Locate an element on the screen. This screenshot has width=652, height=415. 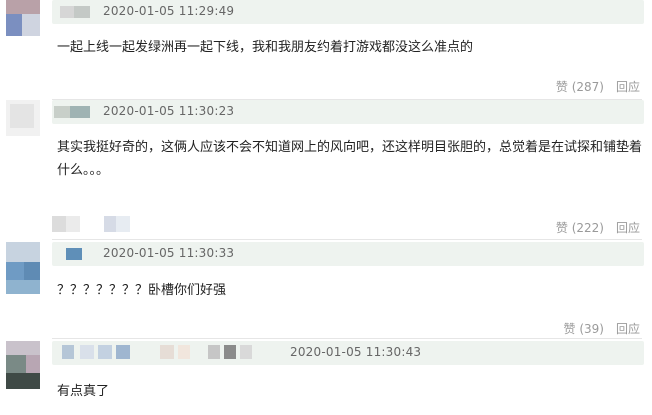
comment-timestamp: 2020-01-05 11:30:23 is located at coordinates (169, 111).